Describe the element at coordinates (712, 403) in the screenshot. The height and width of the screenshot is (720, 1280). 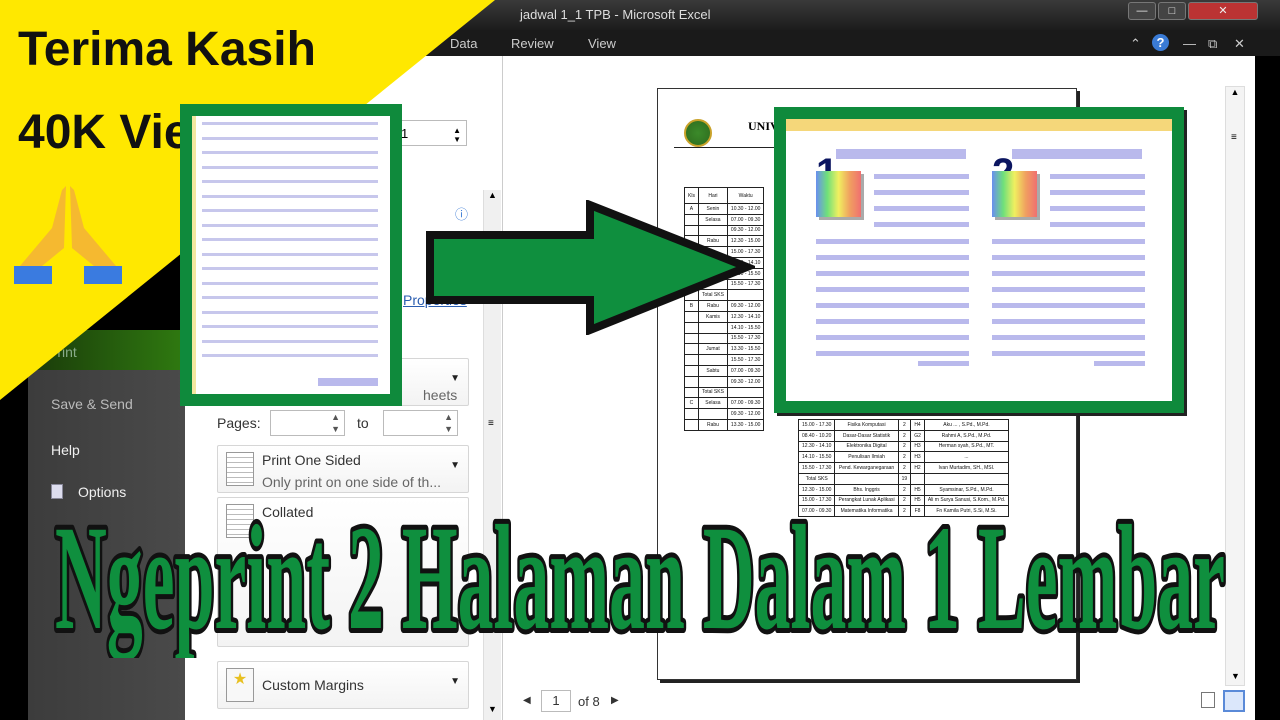
I see `table-cell: Selasa` at that location.